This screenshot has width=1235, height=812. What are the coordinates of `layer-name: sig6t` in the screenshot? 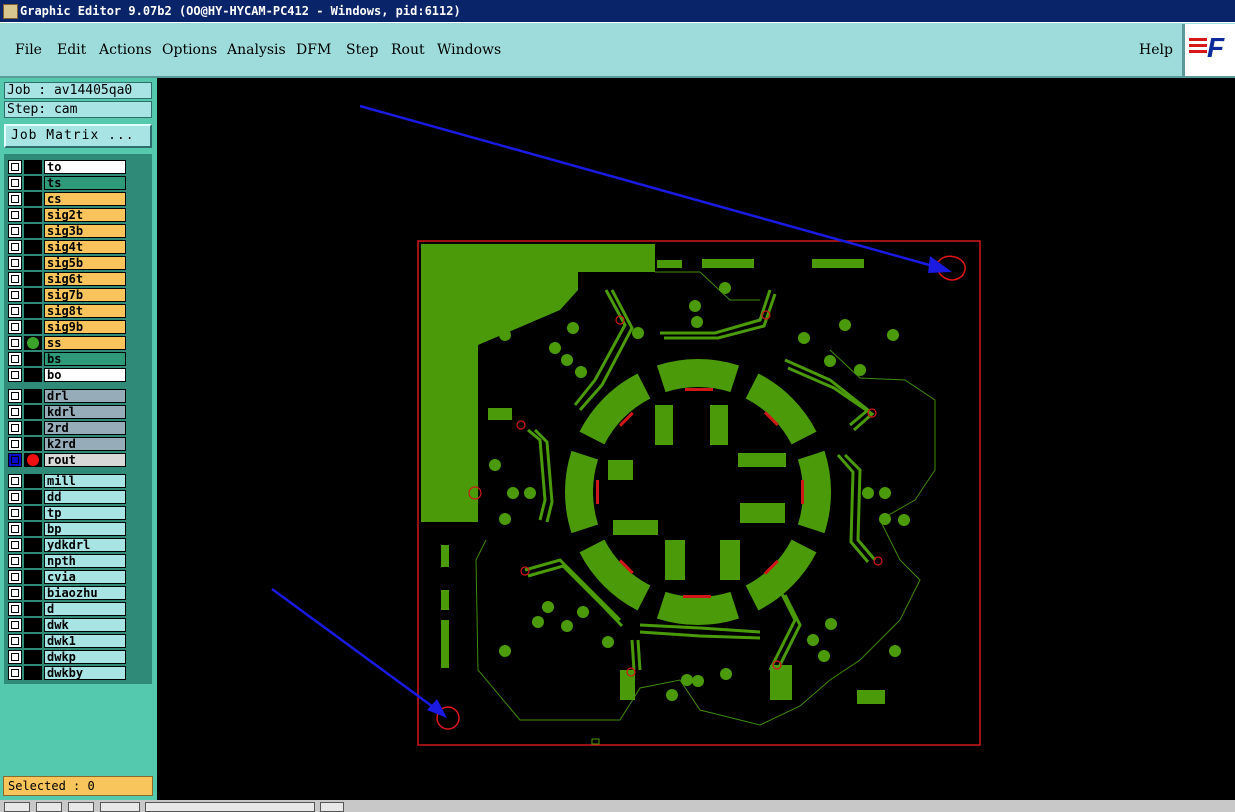 It's located at (85, 279).